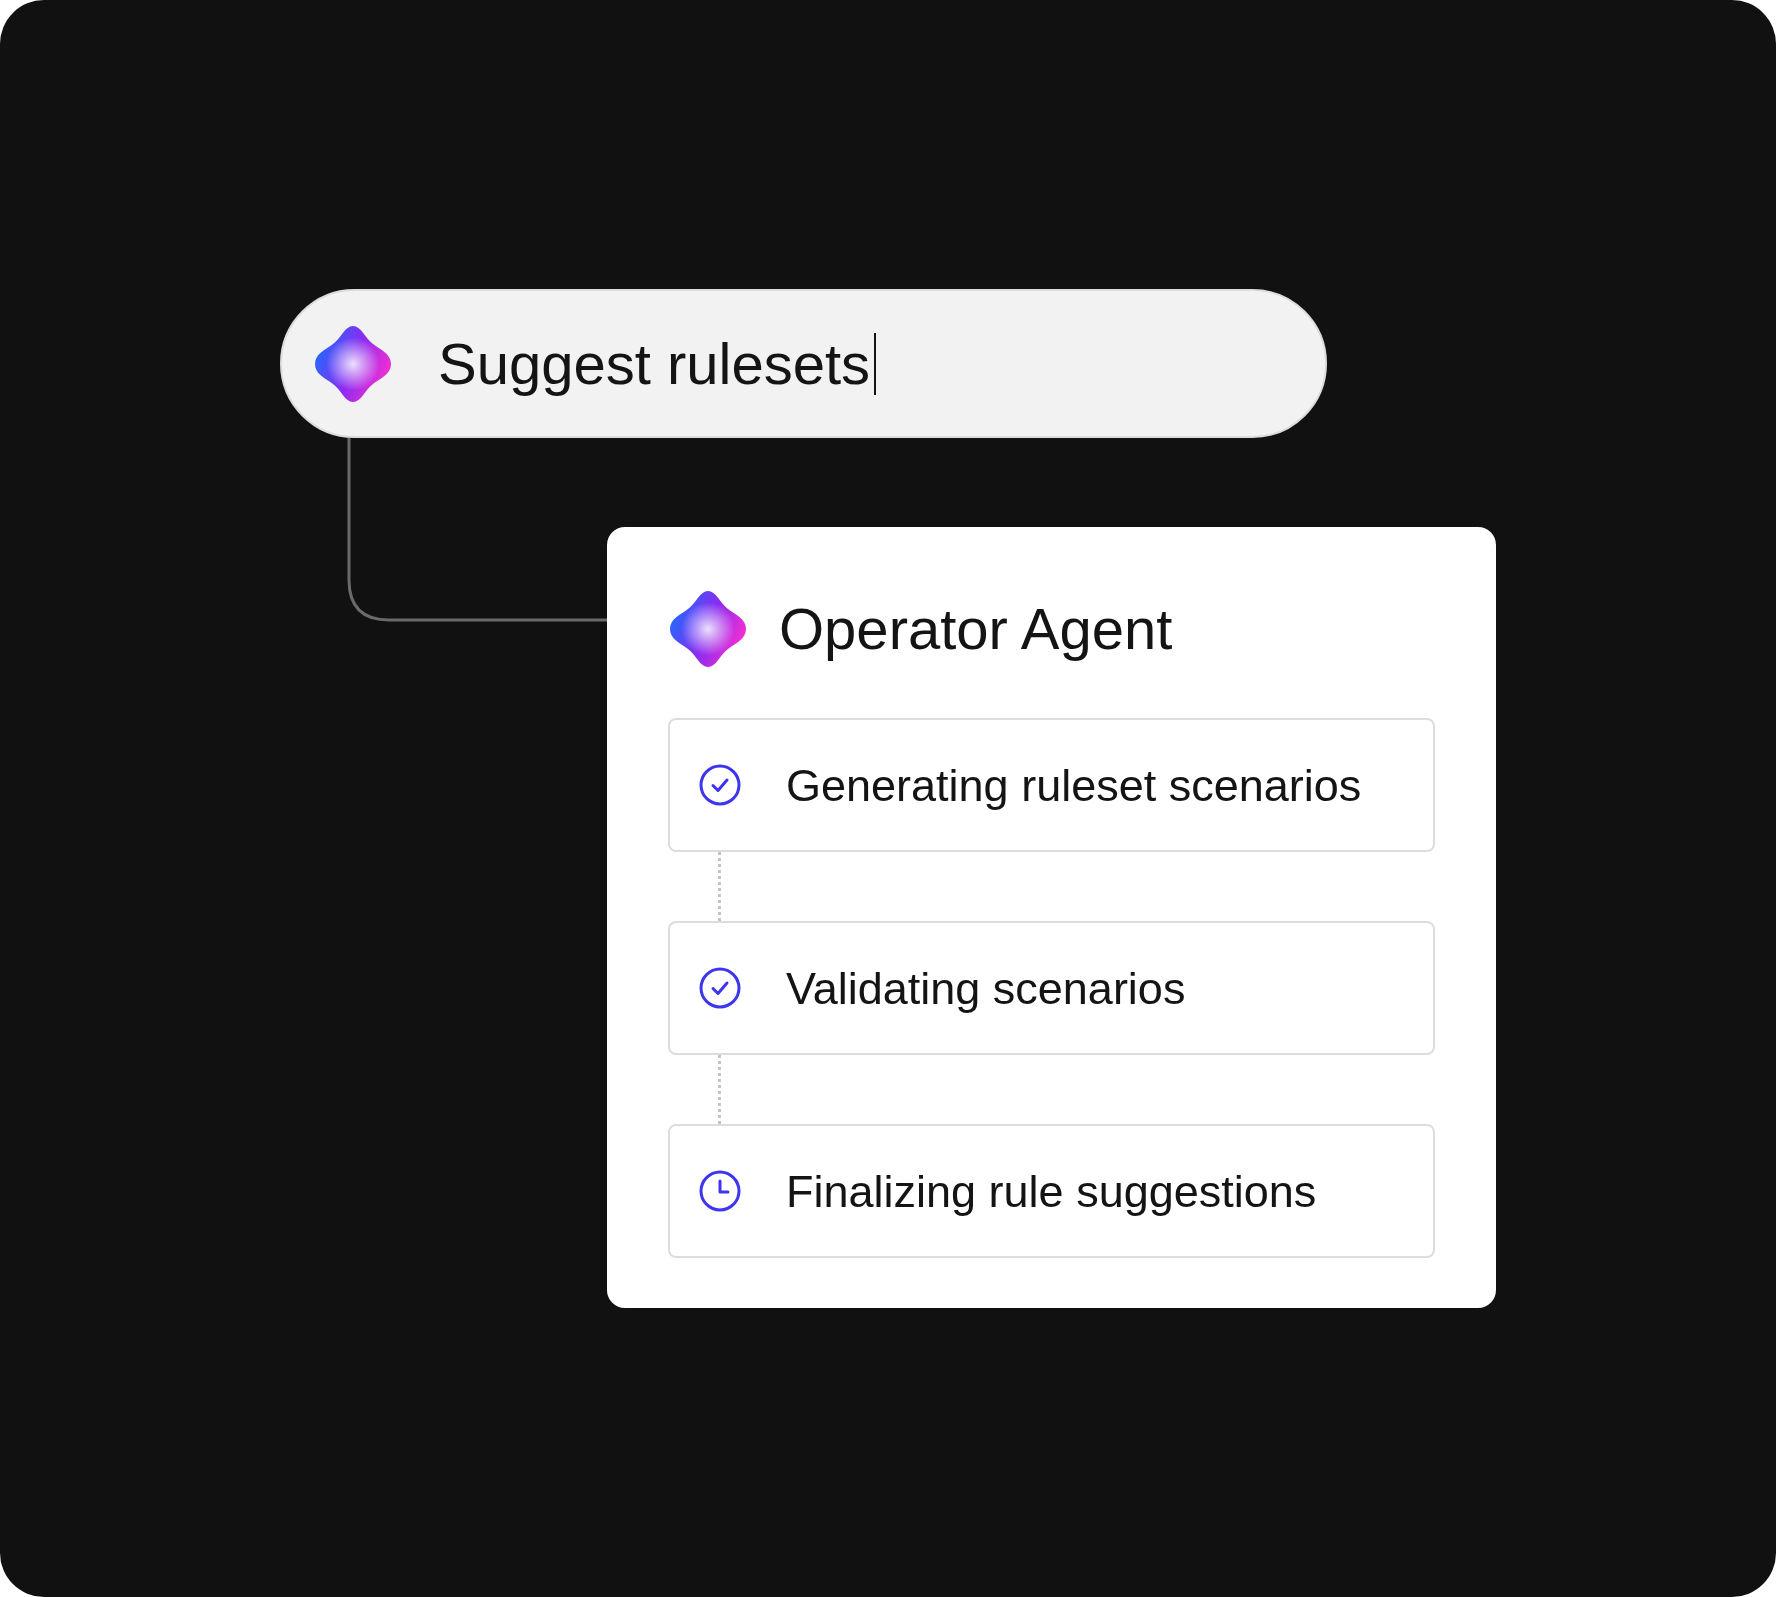 The image size is (1776, 1597). Describe the element at coordinates (1051, 1191) in the screenshot. I see `step-label: Finalizing rule suggestions` at that location.